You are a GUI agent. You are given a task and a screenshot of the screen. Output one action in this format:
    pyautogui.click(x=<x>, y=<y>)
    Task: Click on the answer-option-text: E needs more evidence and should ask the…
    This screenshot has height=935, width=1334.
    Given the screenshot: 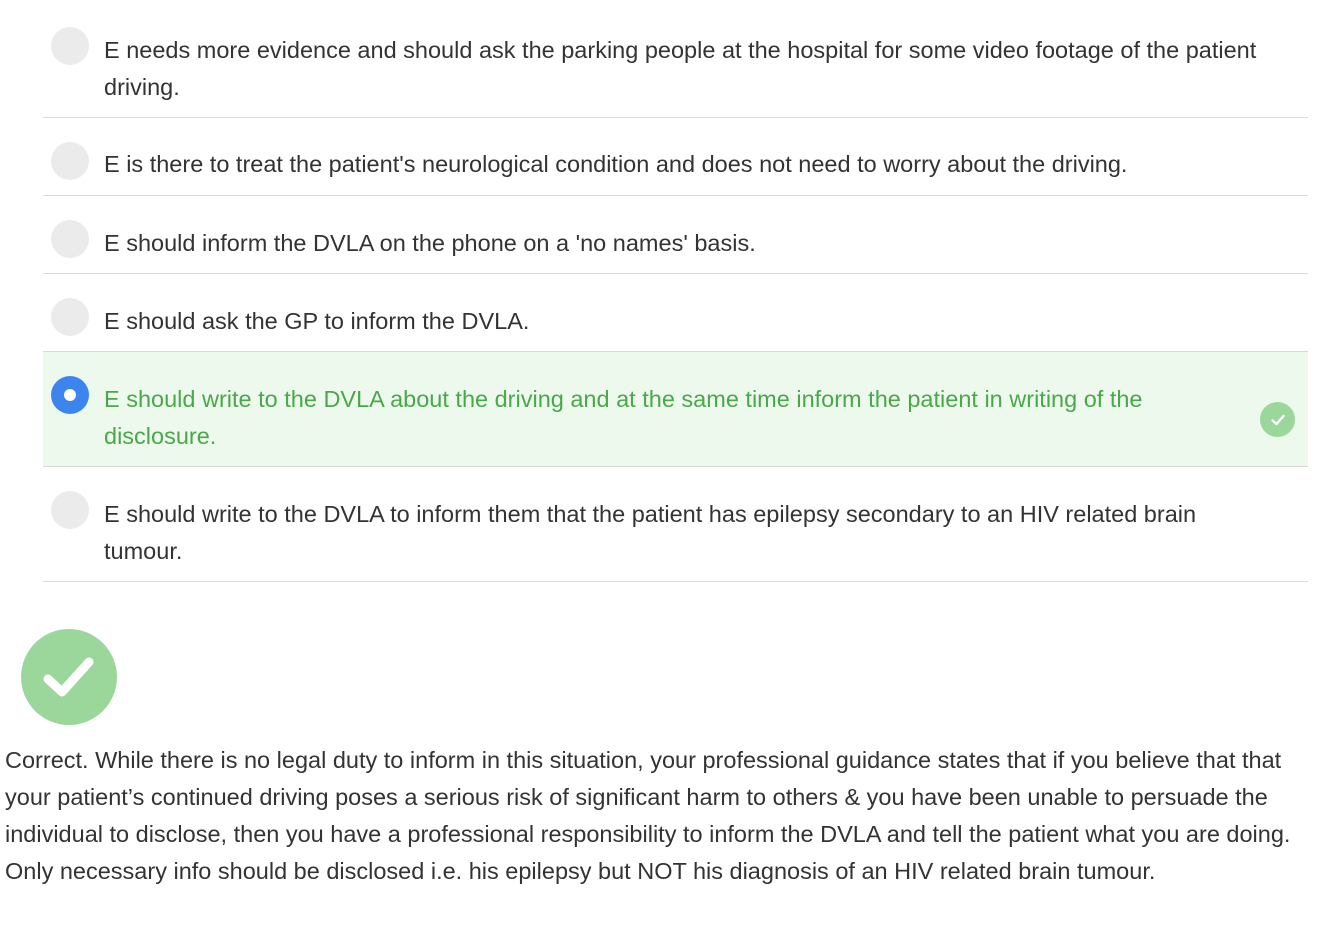 What is the action you would take?
    pyautogui.click(x=680, y=68)
    